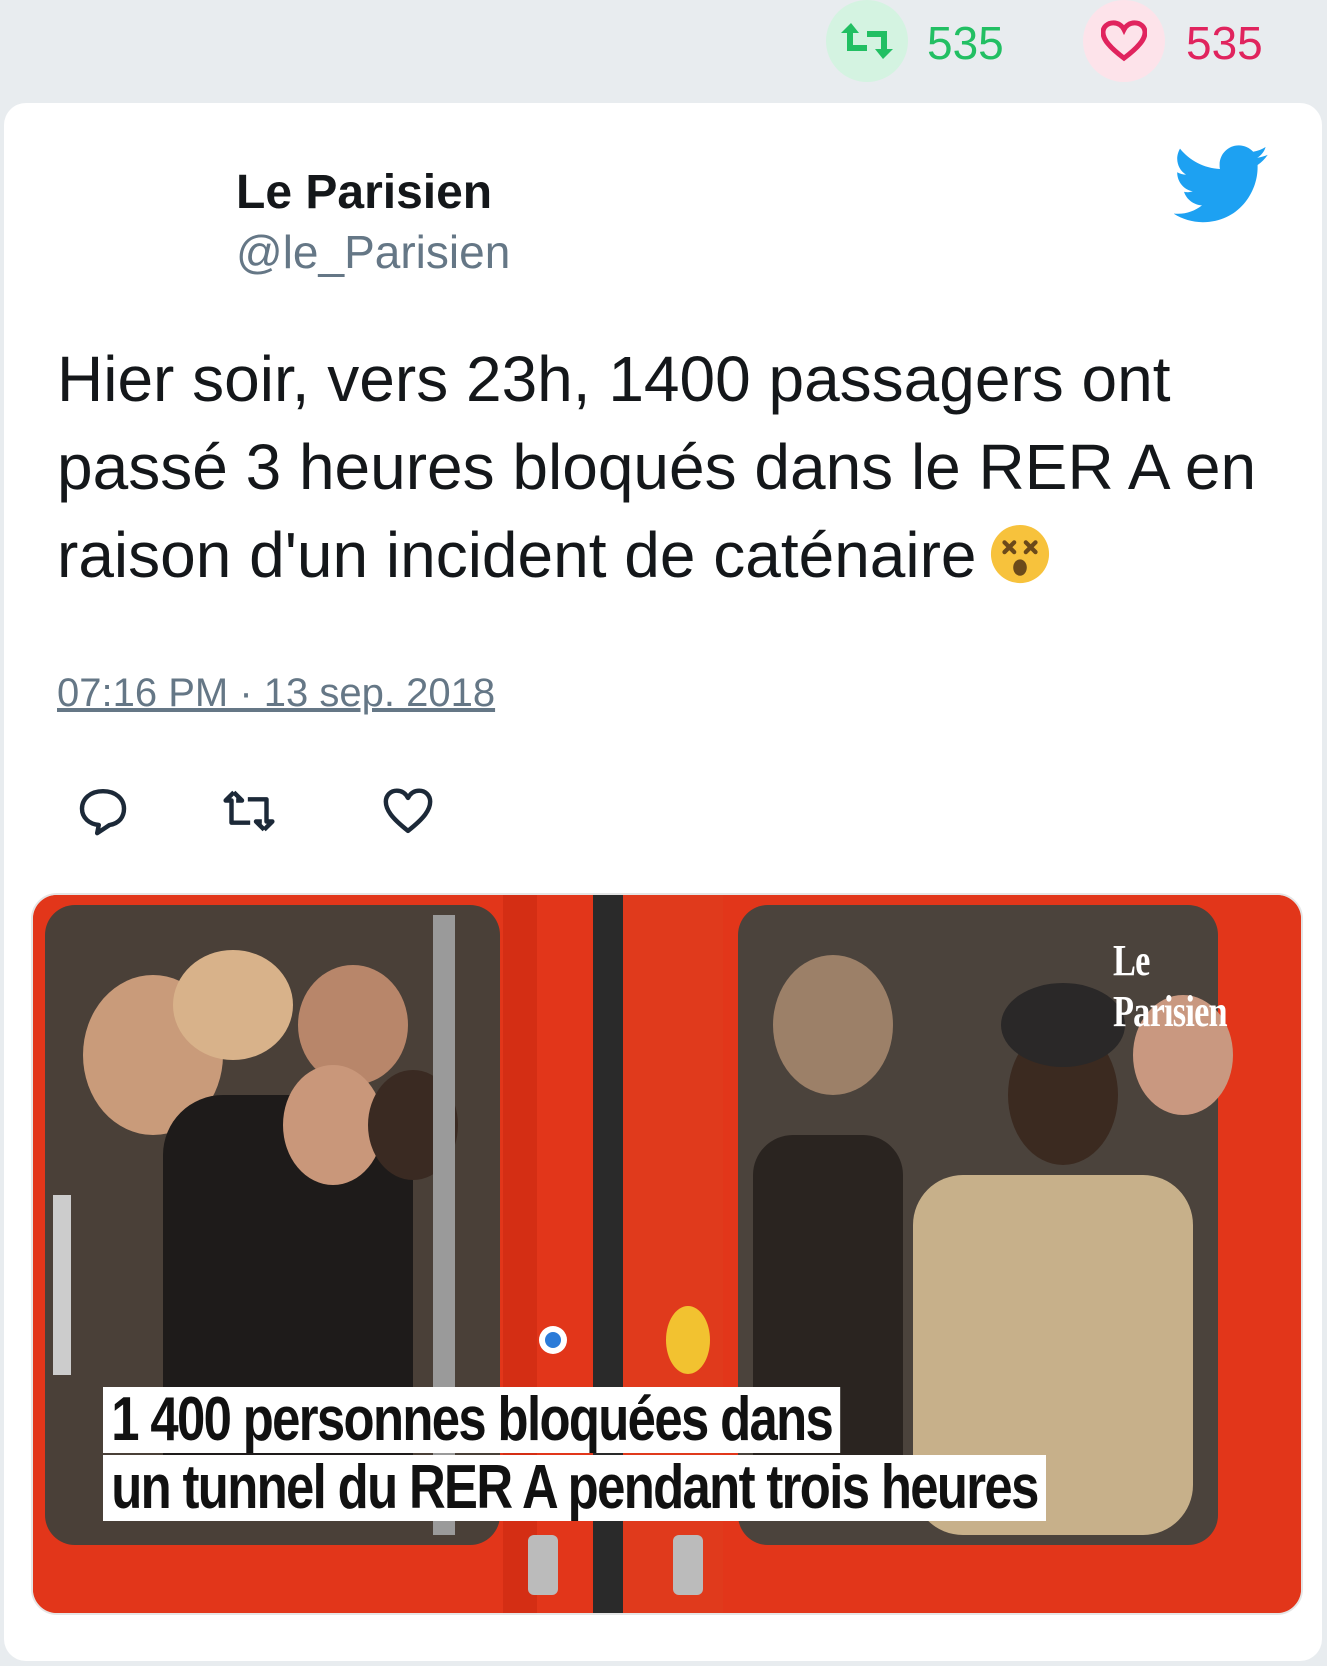  Describe the element at coordinates (1124, 41) in the screenshot. I see `like-stat-icon` at that location.